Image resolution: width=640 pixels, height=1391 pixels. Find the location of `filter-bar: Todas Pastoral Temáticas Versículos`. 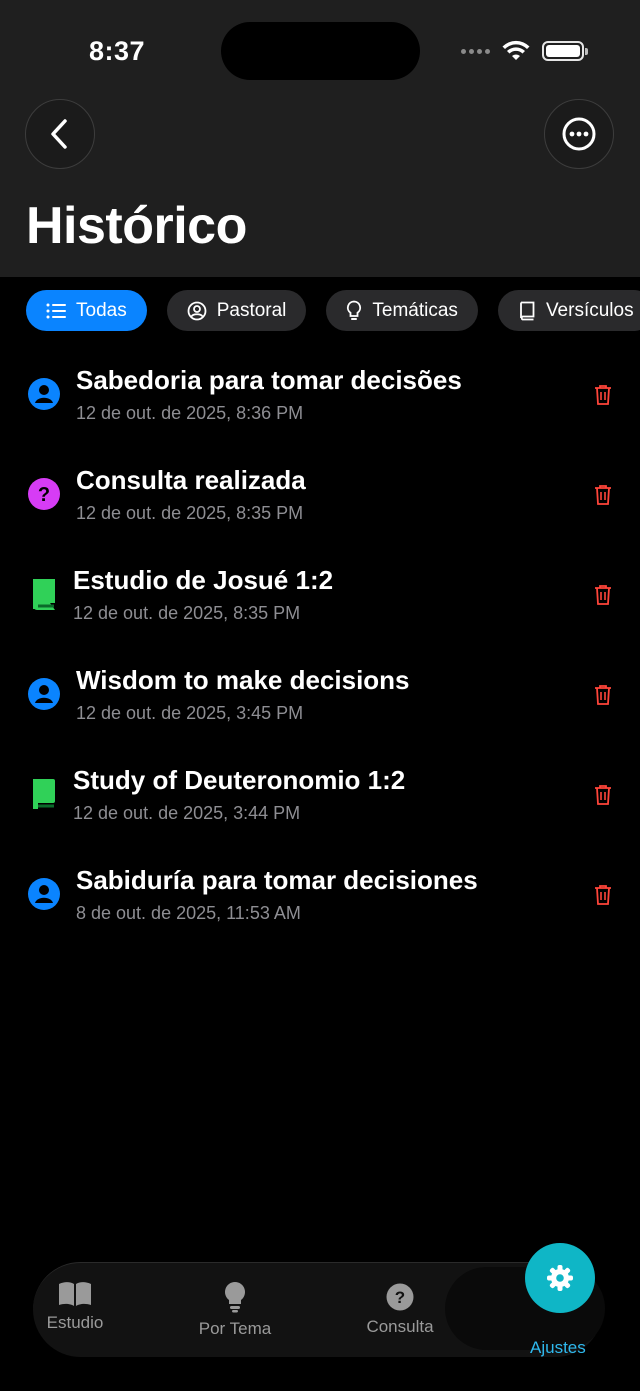

filter-bar: Todas Pastoral Temáticas Versículos is located at coordinates (333, 310).